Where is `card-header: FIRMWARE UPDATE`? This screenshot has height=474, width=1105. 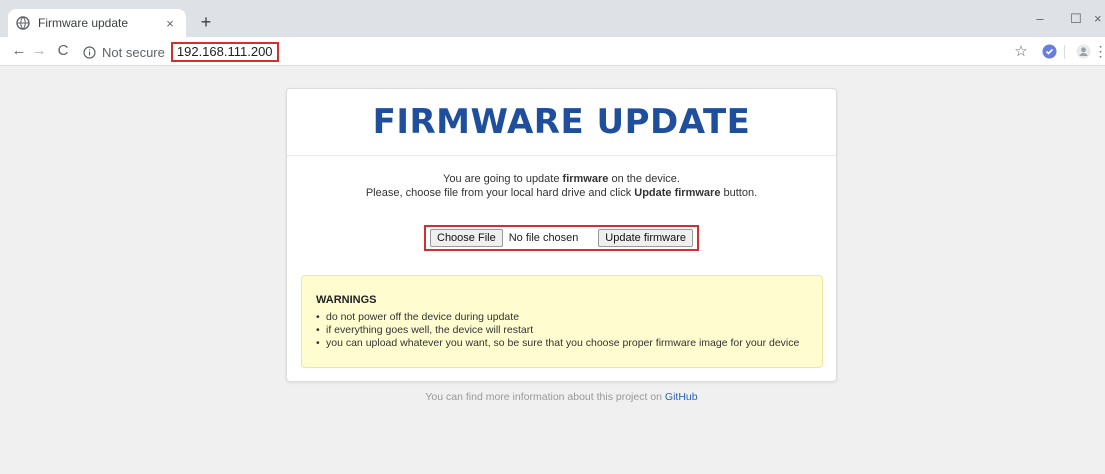 card-header: FIRMWARE UPDATE is located at coordinates (561, 122).